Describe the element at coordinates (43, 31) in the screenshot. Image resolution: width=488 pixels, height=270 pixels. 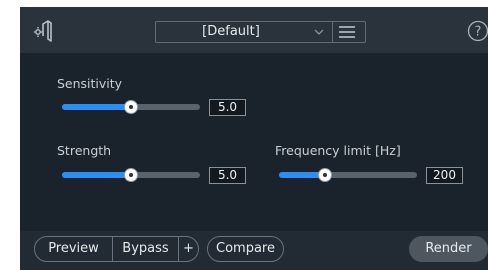
I see `logo-icon` at that location.